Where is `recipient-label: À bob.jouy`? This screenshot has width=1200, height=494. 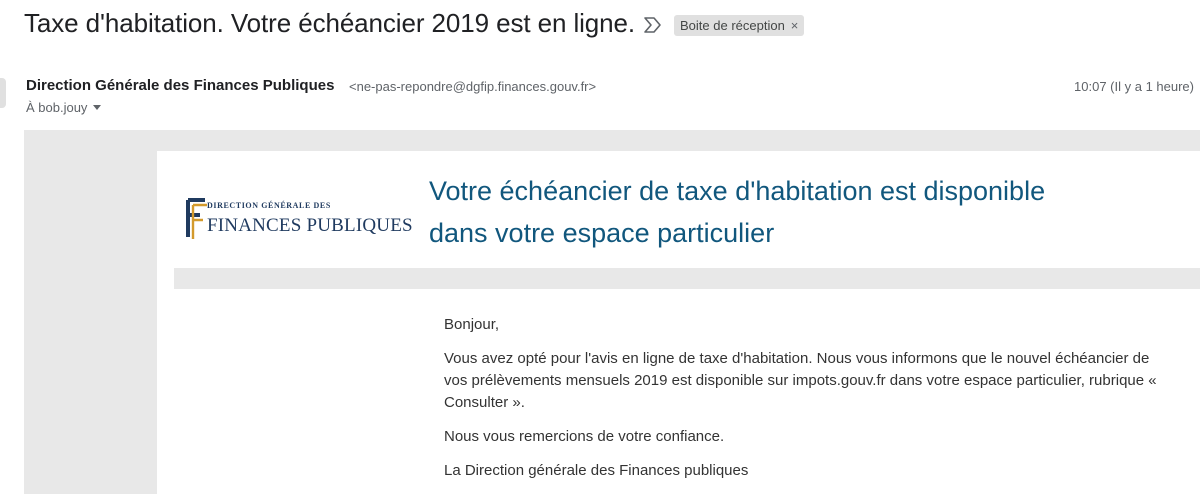 recipient-label: À bob.jouy is located at coordinates (57, 107).